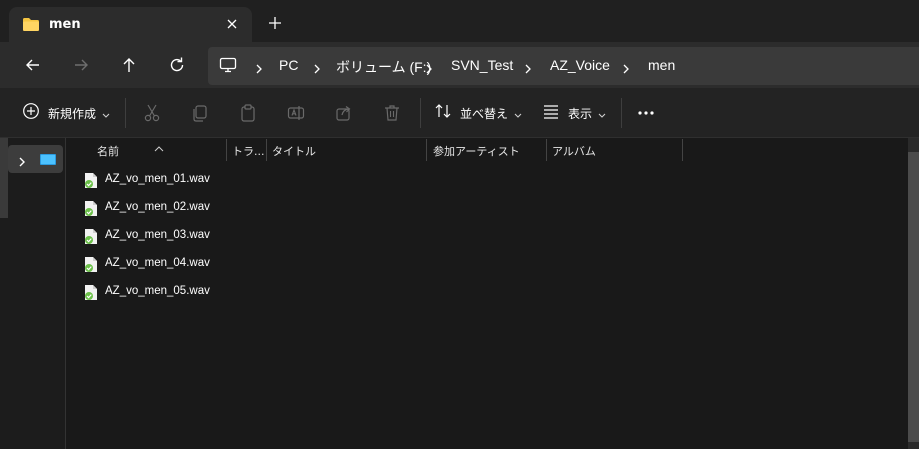 This screenshot has width=919, height=449. Describe the element at coordinates (296, 113) in the screenshot. I see `rename-icon` at that location.